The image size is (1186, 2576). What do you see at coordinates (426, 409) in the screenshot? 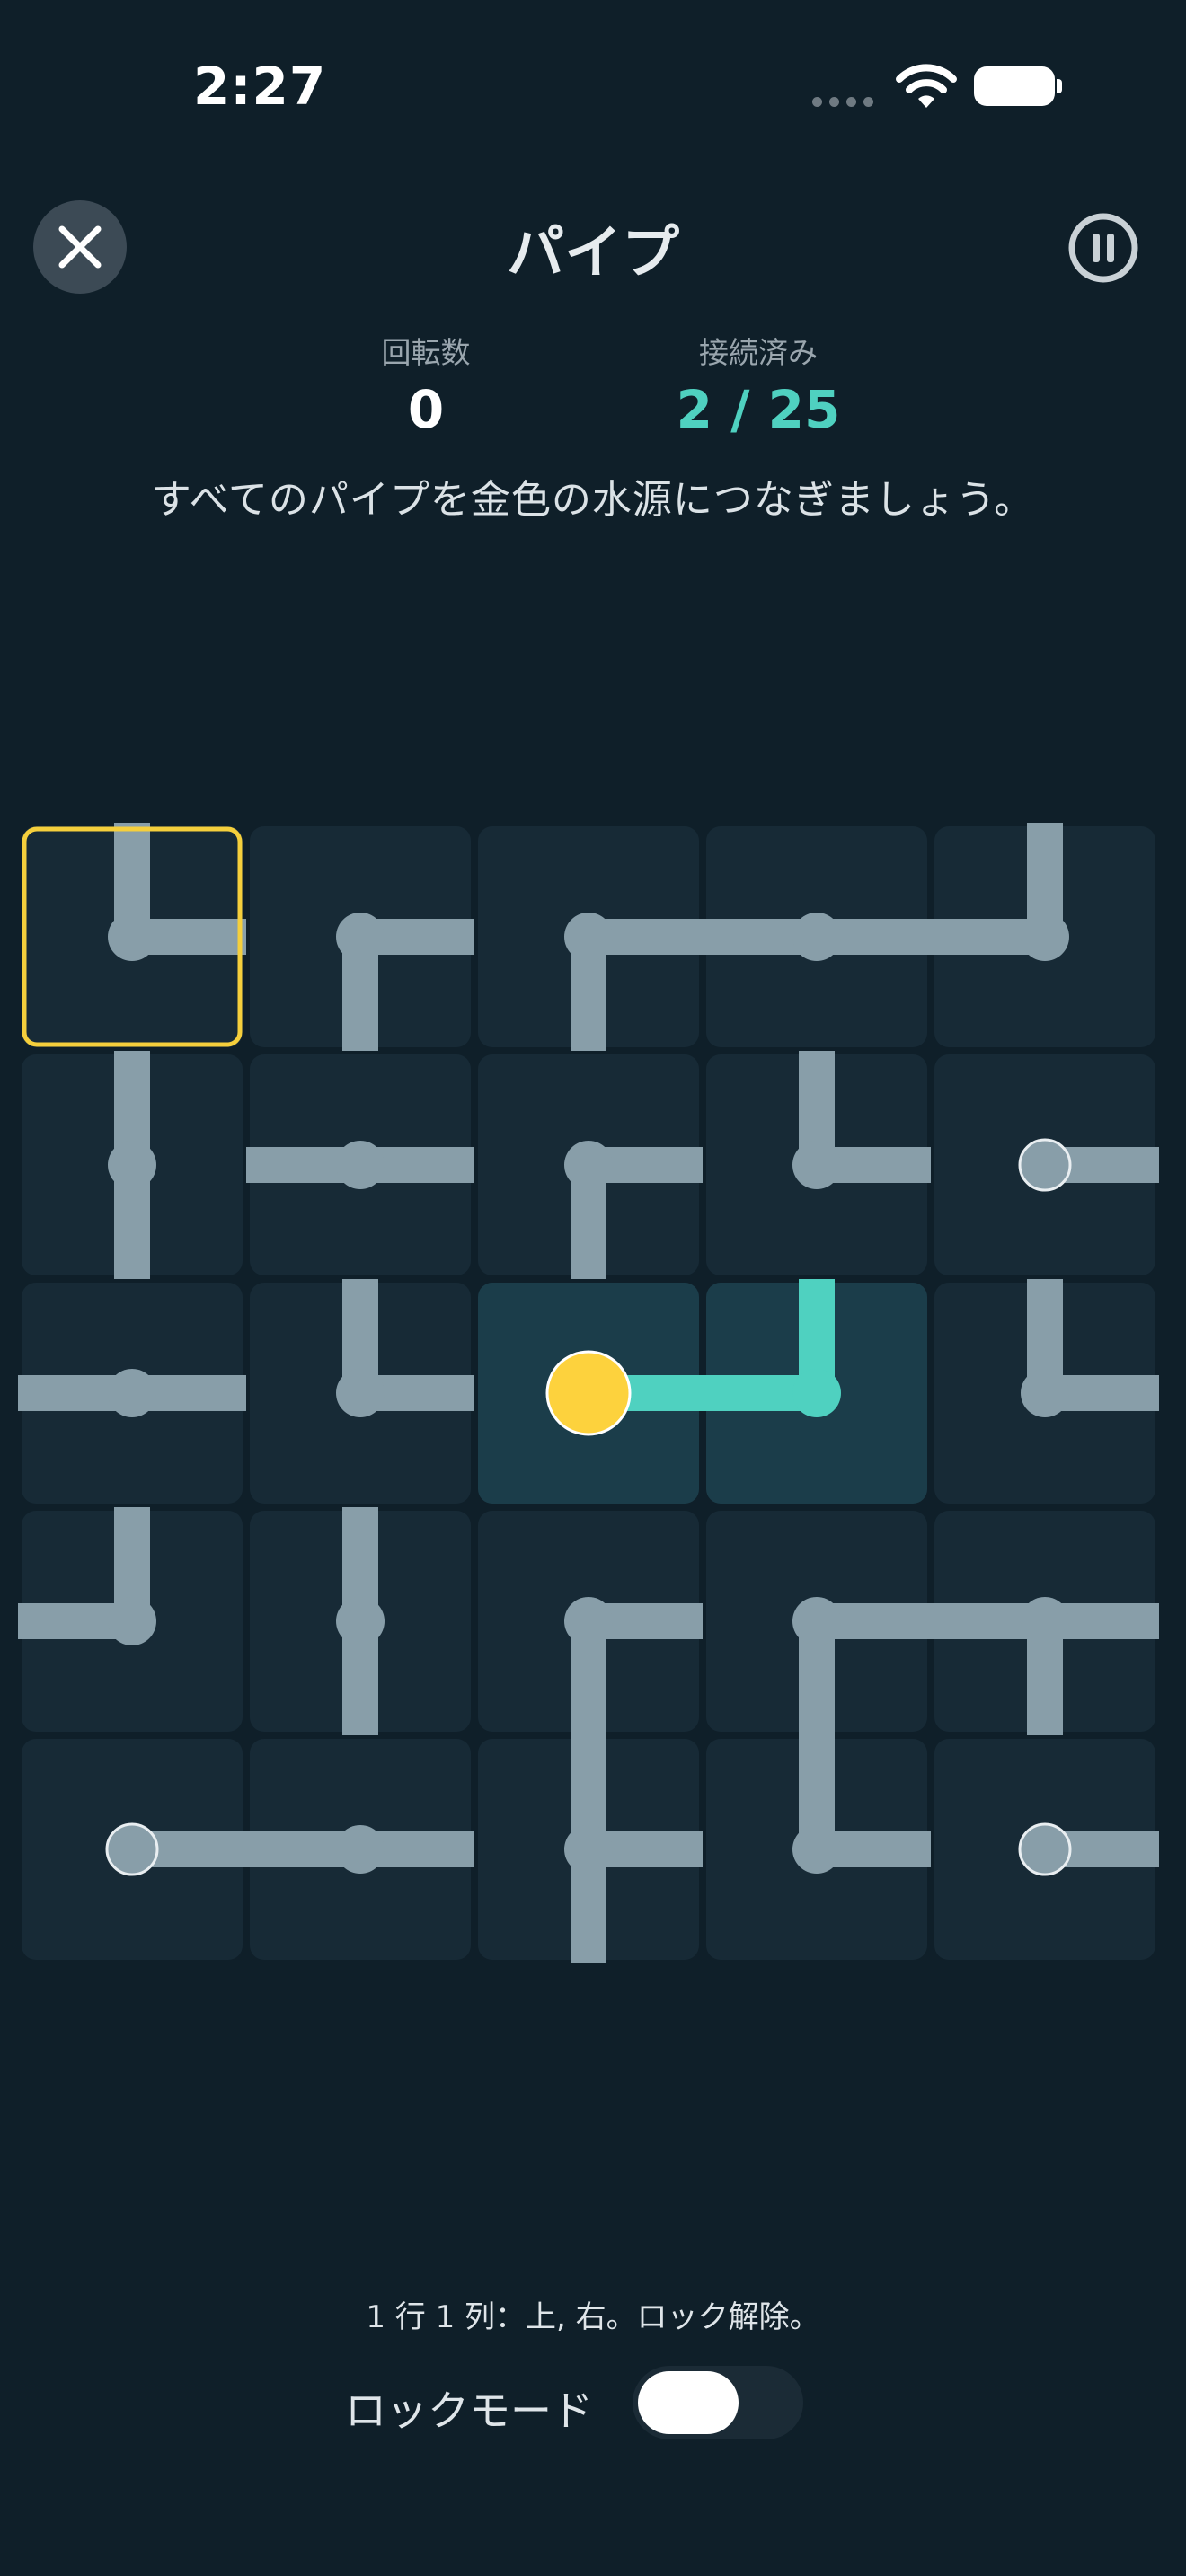
I see `rotations-value: 0` at bounding box center [426, 409].